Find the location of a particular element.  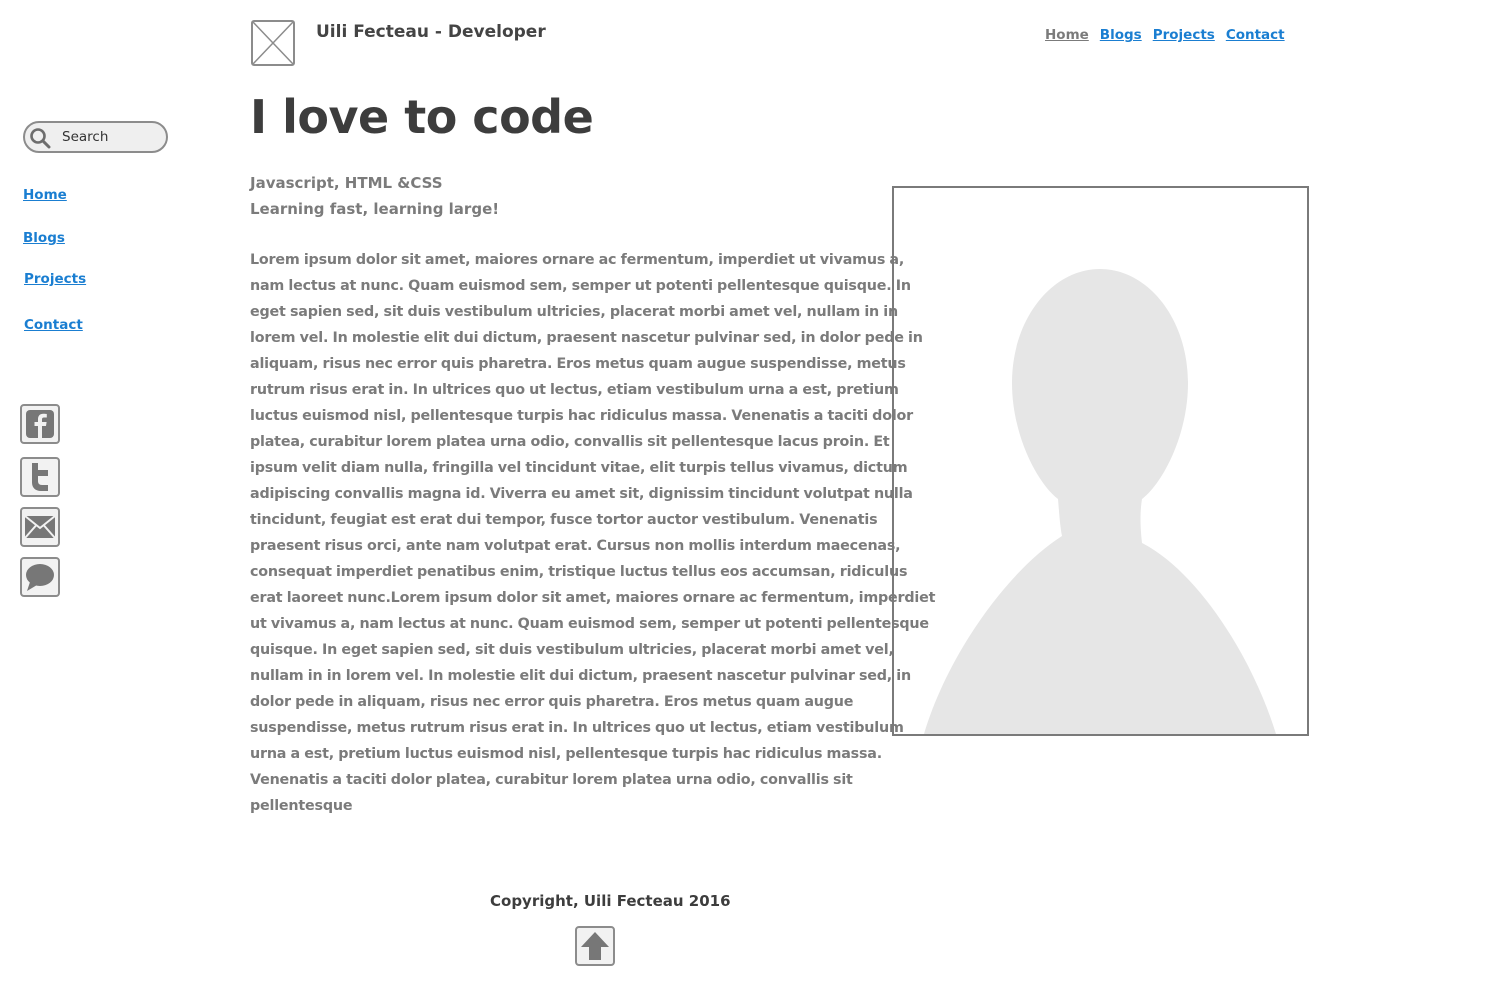

subheading-tagline: Learning fast, learning large! is located at coordinates (375, 209).